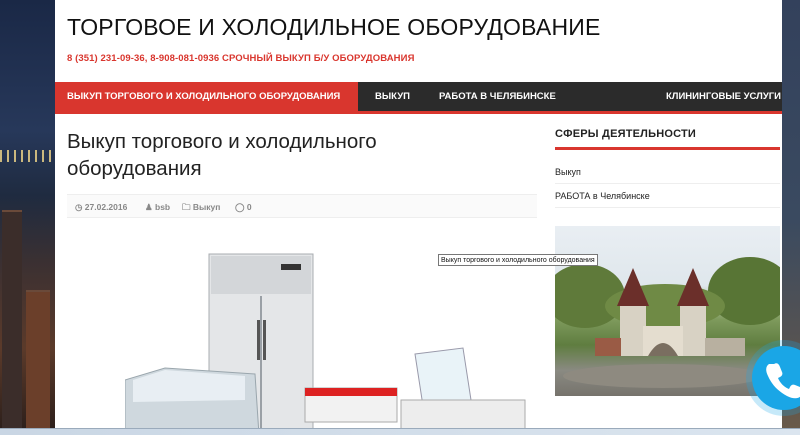 The image size is (800, 435). What do you see at coordinates (302, 206) in the screenshot?
I see `post-meta: ◷ 27.02.2016 ♟ bsb 🗀 Выкуп ◯ 0` at bounding box center [302, 206].